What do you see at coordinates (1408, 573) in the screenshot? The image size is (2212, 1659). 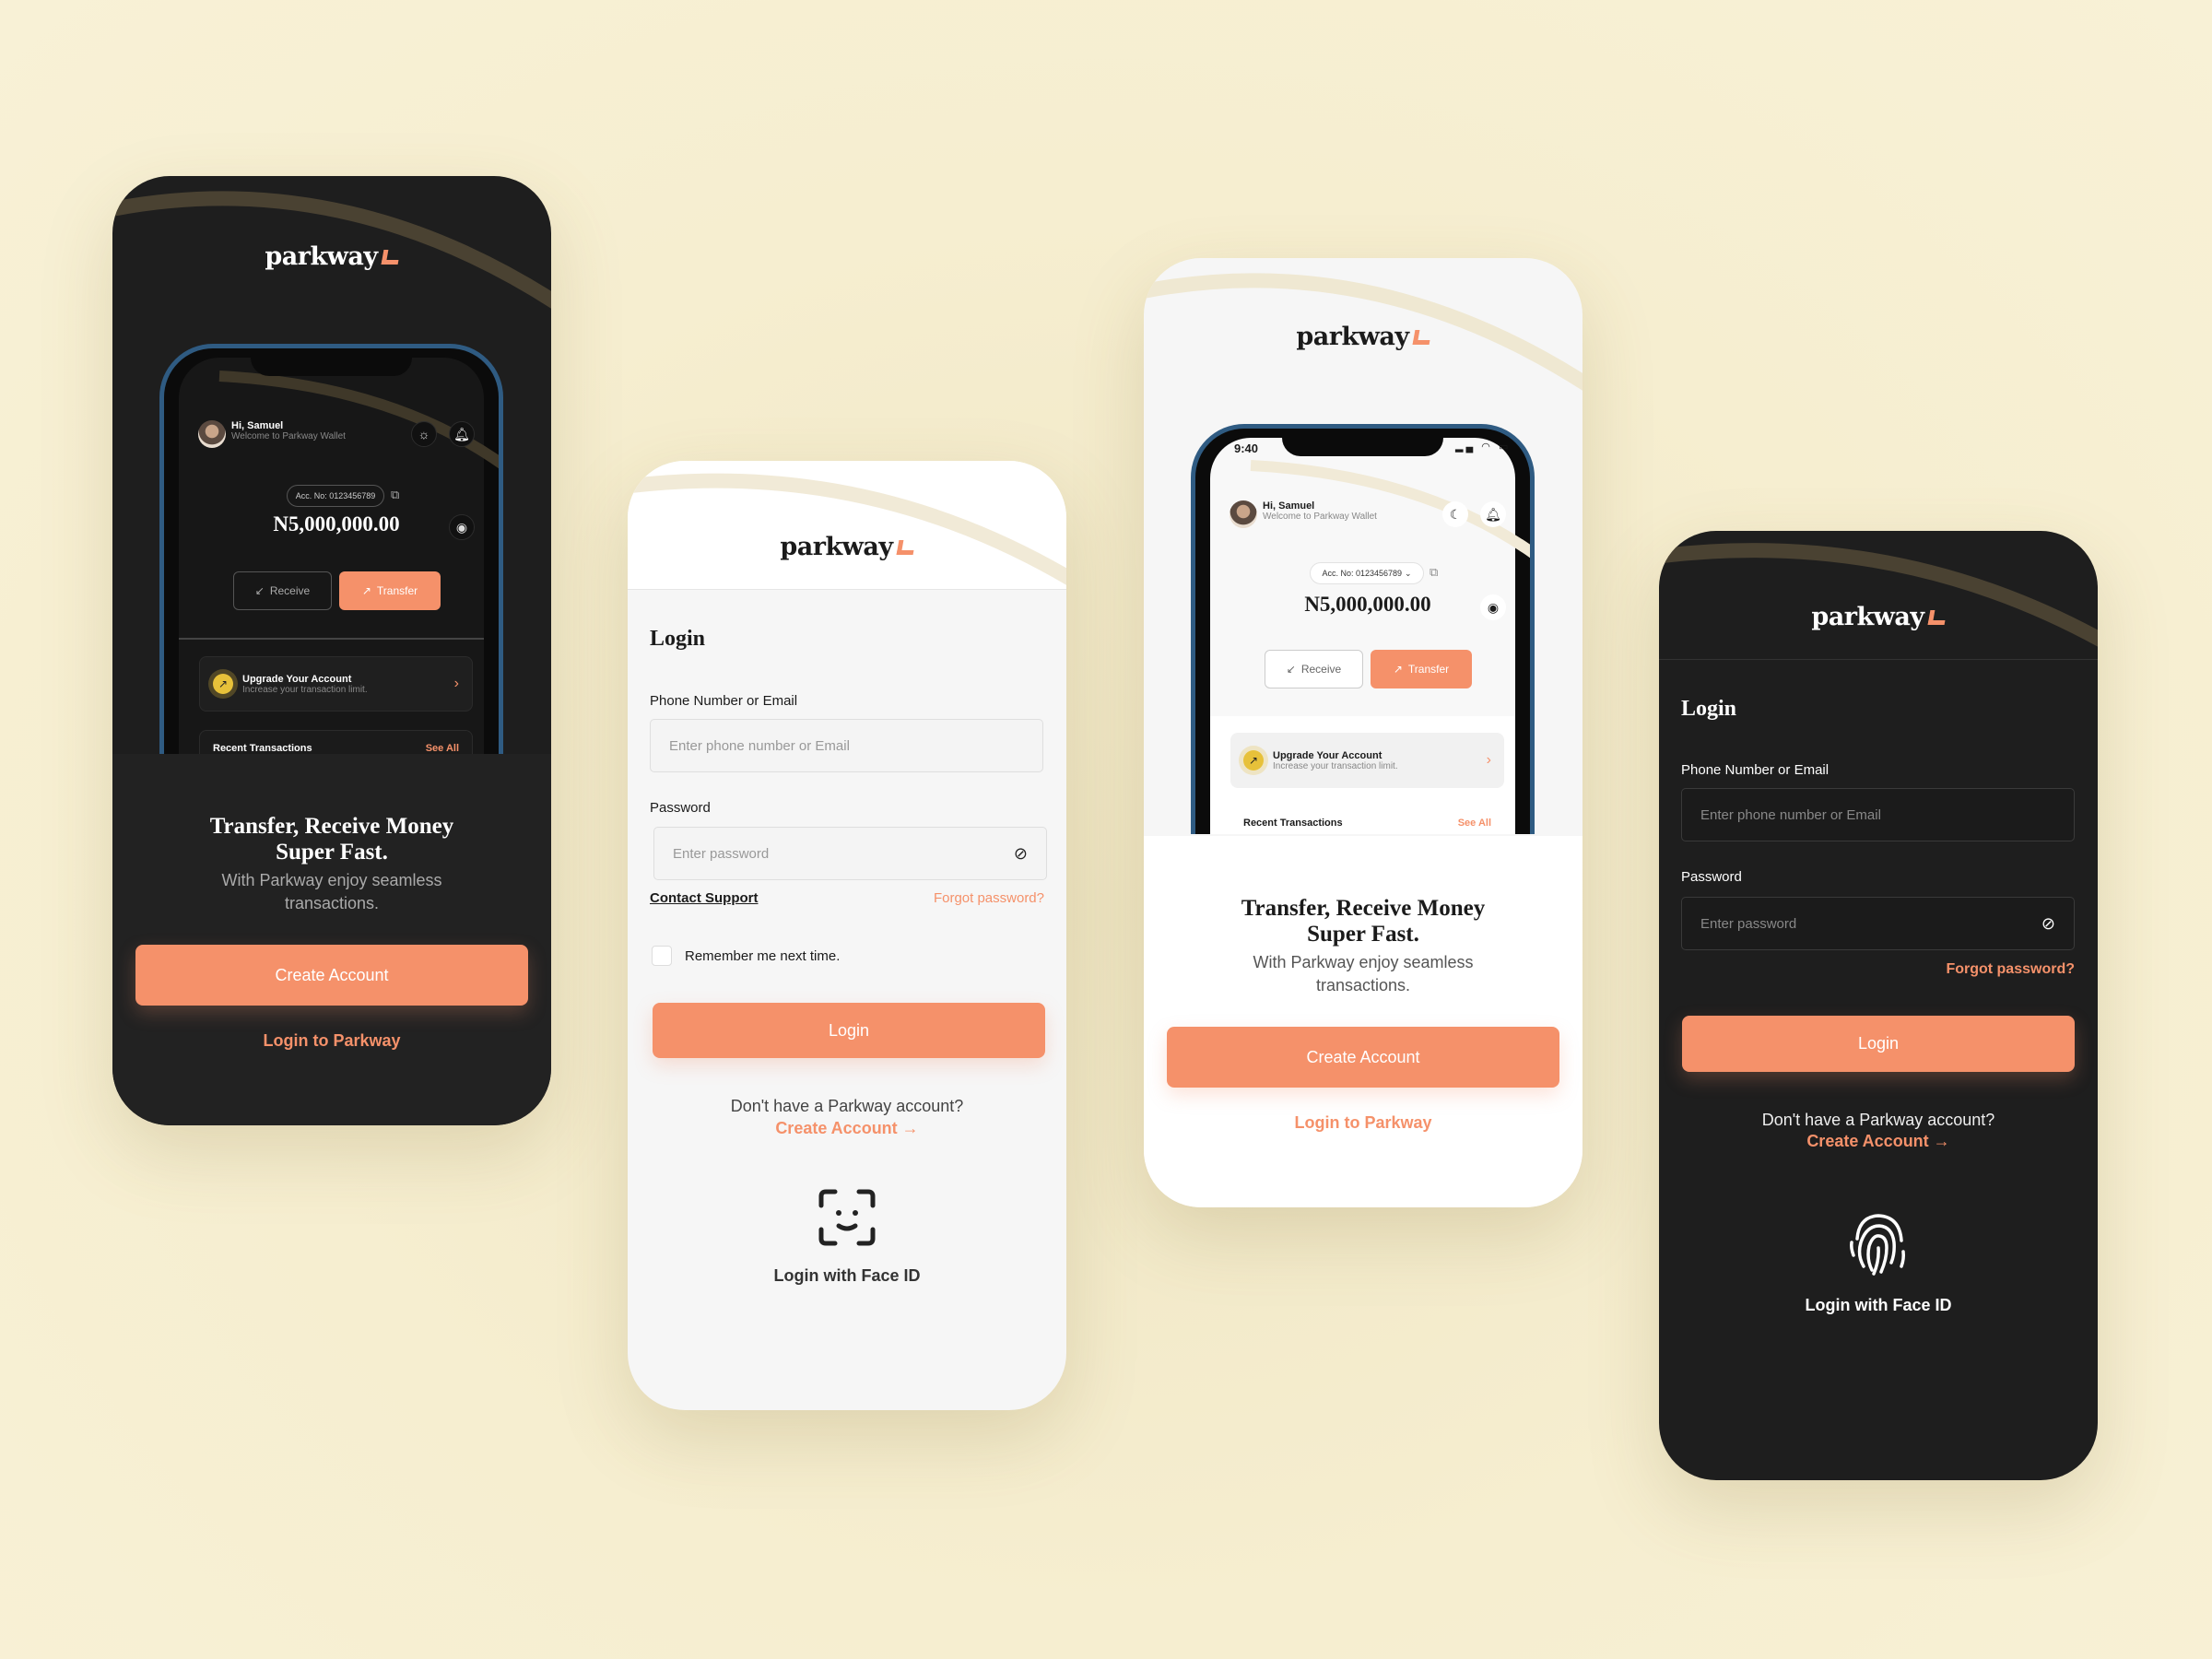 I see `chevron-down-icon: ⌄` at bounding box center [1408, 573].